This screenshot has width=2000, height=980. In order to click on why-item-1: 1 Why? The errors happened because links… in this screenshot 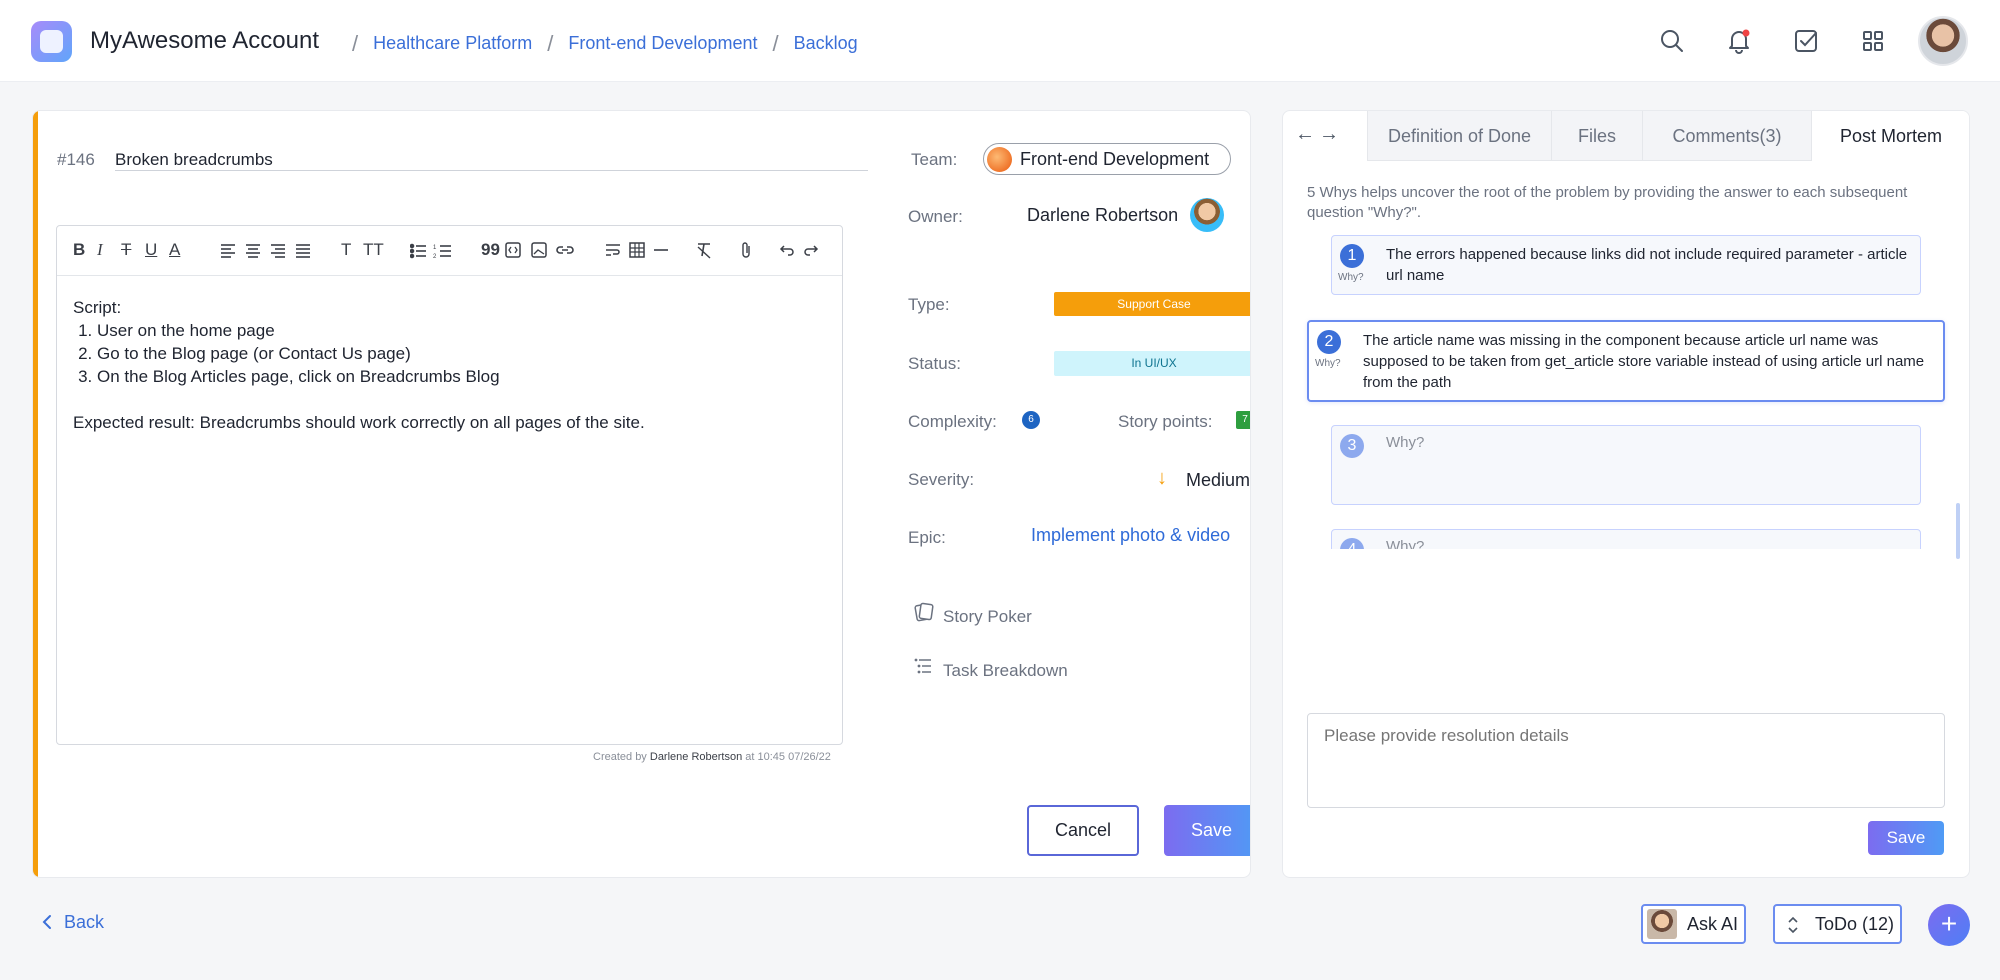, I will do `click(1626, 265)`.